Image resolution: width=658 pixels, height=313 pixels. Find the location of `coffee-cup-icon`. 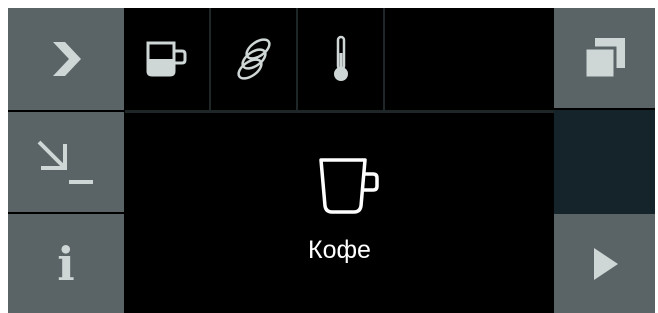

coffee-cup-icon is located at coordinates (349, 186).